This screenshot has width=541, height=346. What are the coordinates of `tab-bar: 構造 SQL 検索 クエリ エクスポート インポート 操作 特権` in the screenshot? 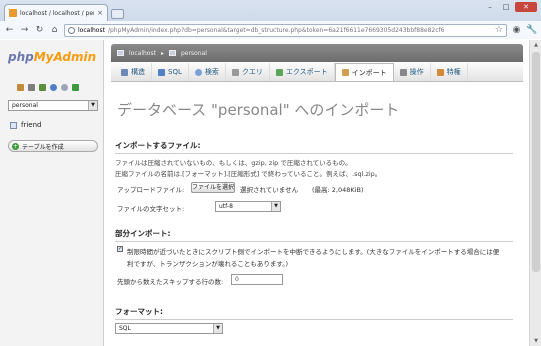 It's located at (317, 72).